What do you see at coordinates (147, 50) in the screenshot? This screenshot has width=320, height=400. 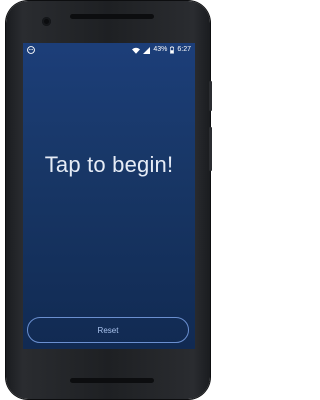 I see `signal-icon` at bounding box center [147, 50].